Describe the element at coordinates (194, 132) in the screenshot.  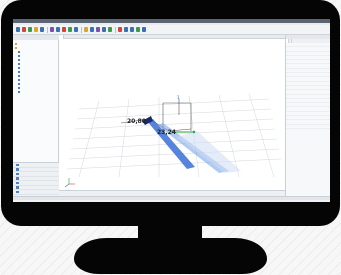
I see `support-node` at that location.